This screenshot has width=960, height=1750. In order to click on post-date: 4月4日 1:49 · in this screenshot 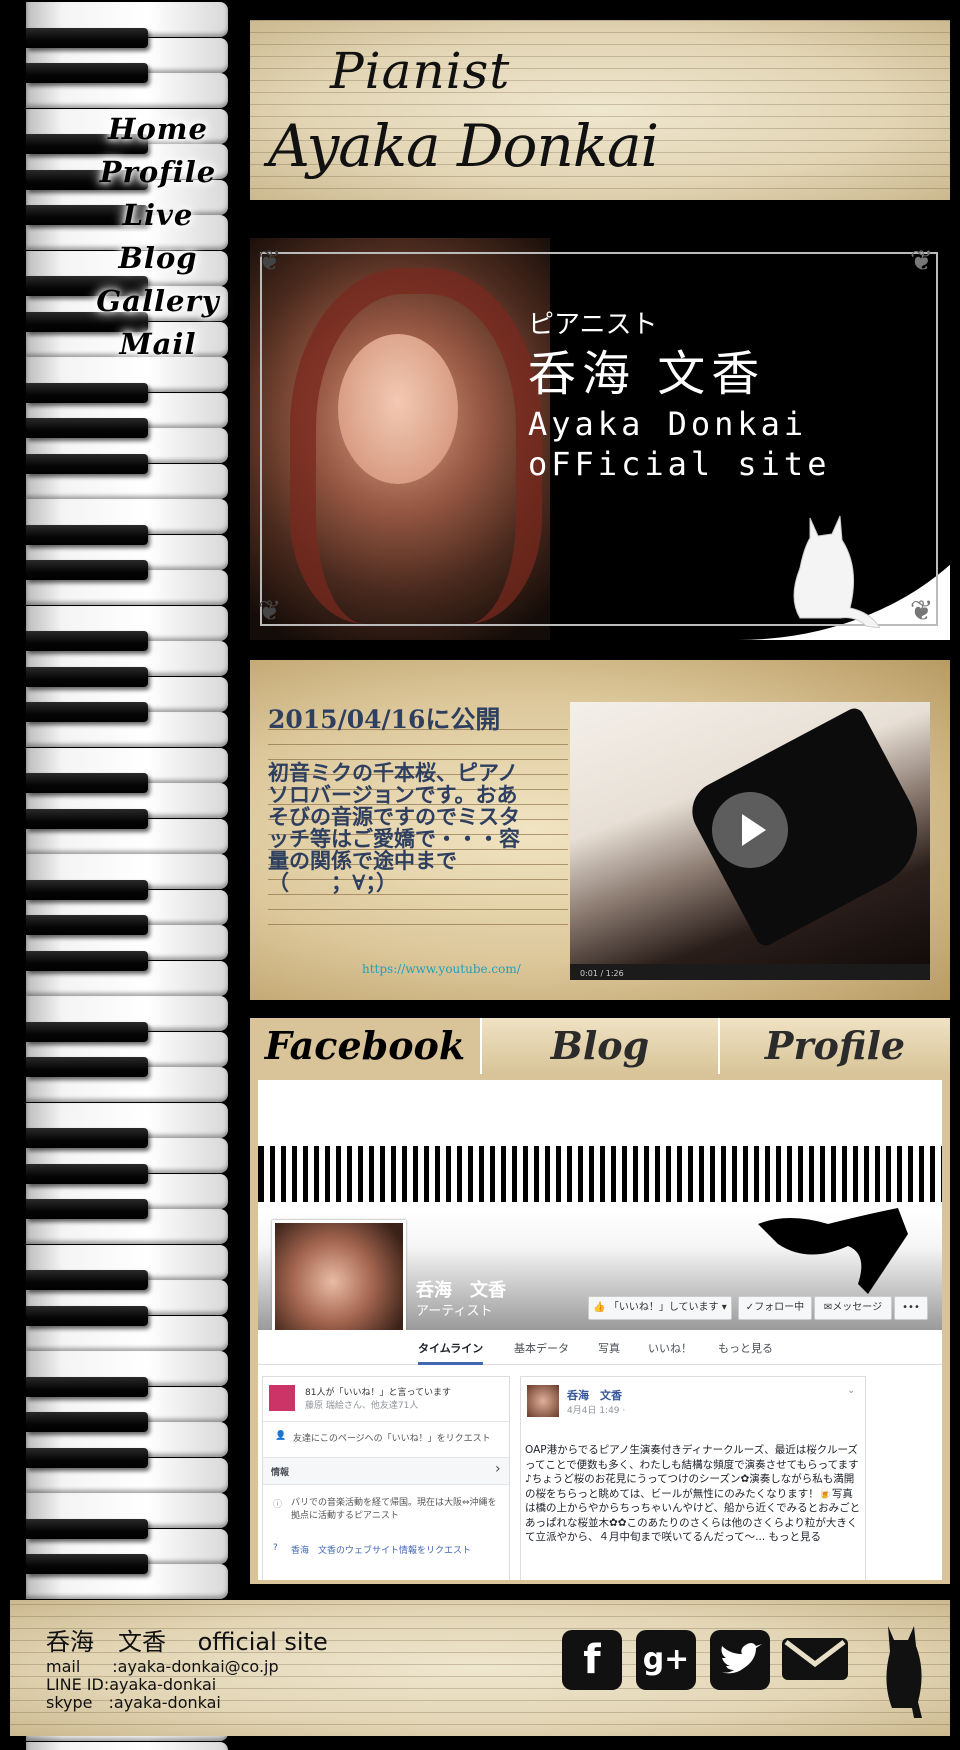, I will do `click(596, 1409)`.